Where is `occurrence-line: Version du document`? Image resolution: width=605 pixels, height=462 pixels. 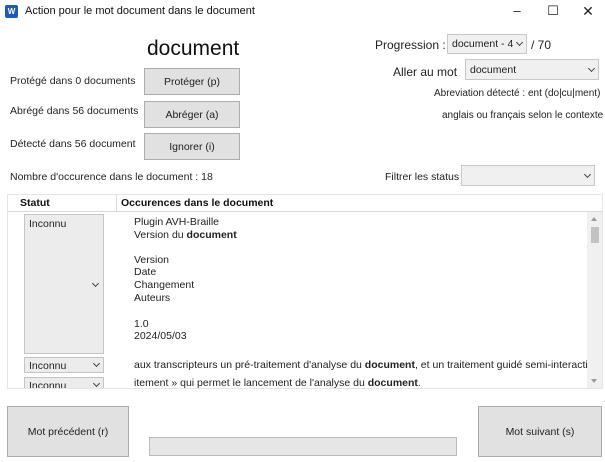 occurrence-line: Version du document is located at coordinates (185, 235).